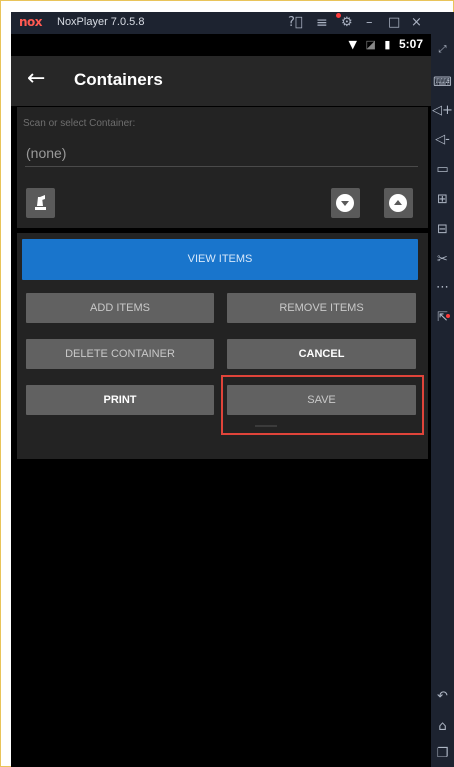  What do you see at coordinates (442, 389) in the screenshot?
I see `right-toolbar: ⤢ ⌨ ◁+ ◁- ▭ ⊞ ⊟ ✂ ⋯ ⇱ ↶ ⌂ ❐` at bounding box center [442, 389].